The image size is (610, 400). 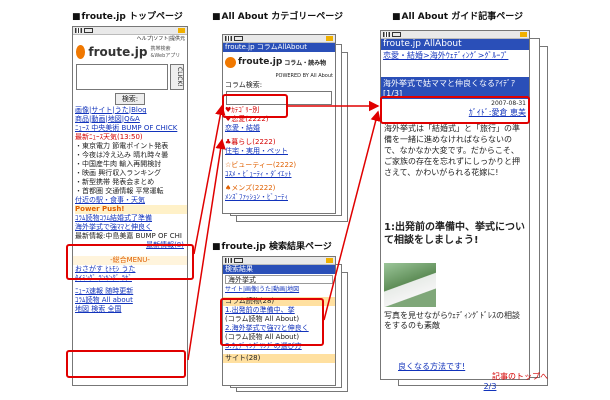 I want to click on power-push-header: Power Push!, so click(x=131, y=209).